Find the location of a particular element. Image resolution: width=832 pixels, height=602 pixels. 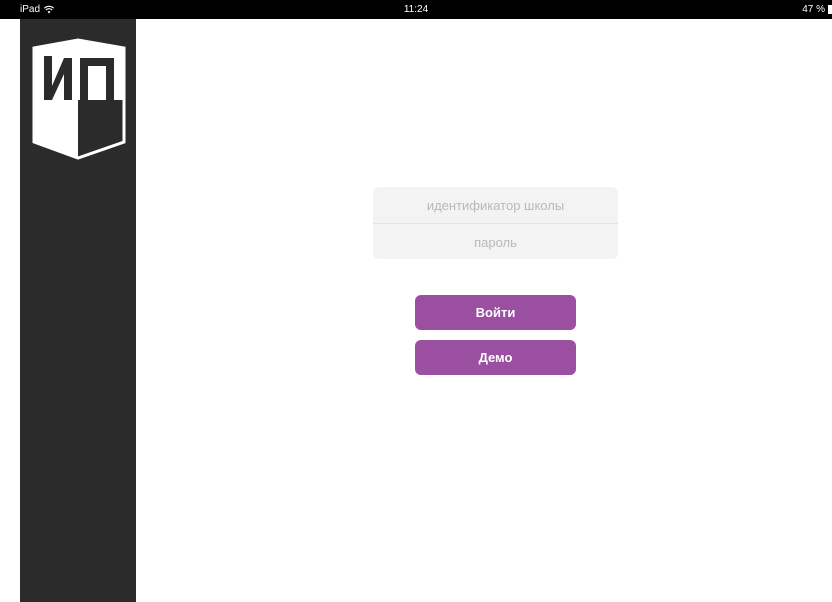

battery-icon is located at coordinates (830, 9).